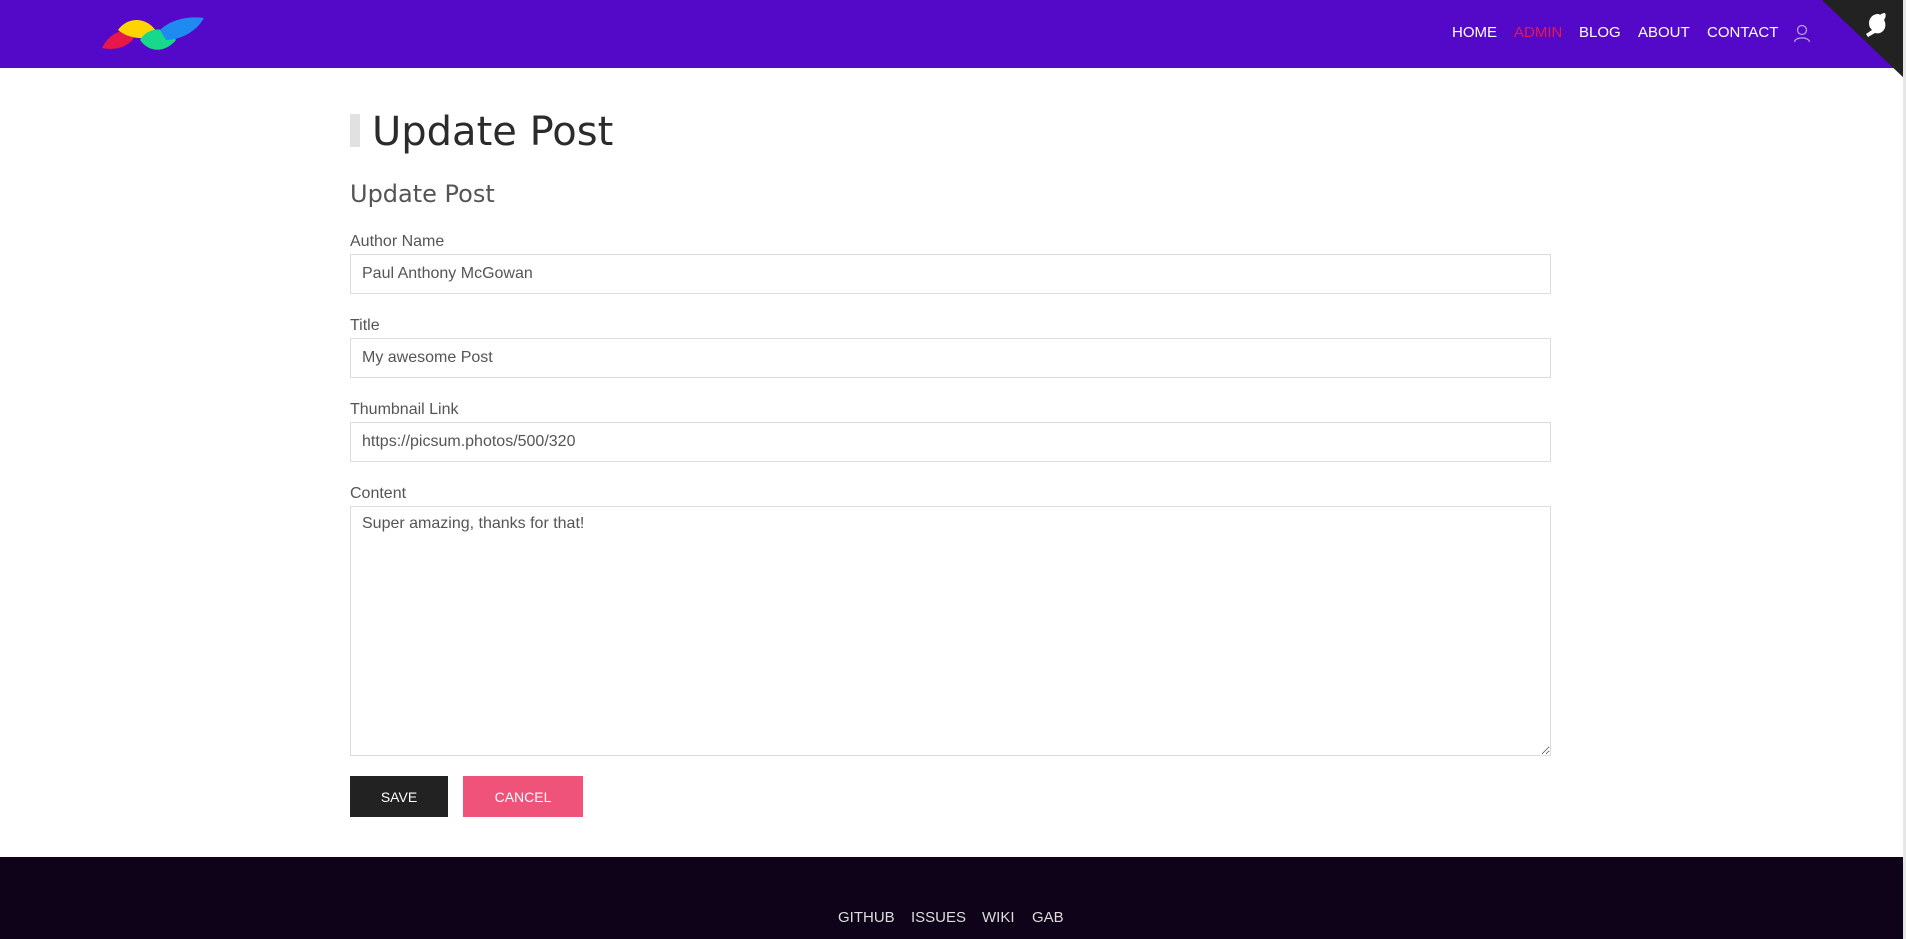 The image size is (1906, 939). Describe the element at coordinates (493, 132) in the screenshot. I see `page-title: Update Post` at that location.